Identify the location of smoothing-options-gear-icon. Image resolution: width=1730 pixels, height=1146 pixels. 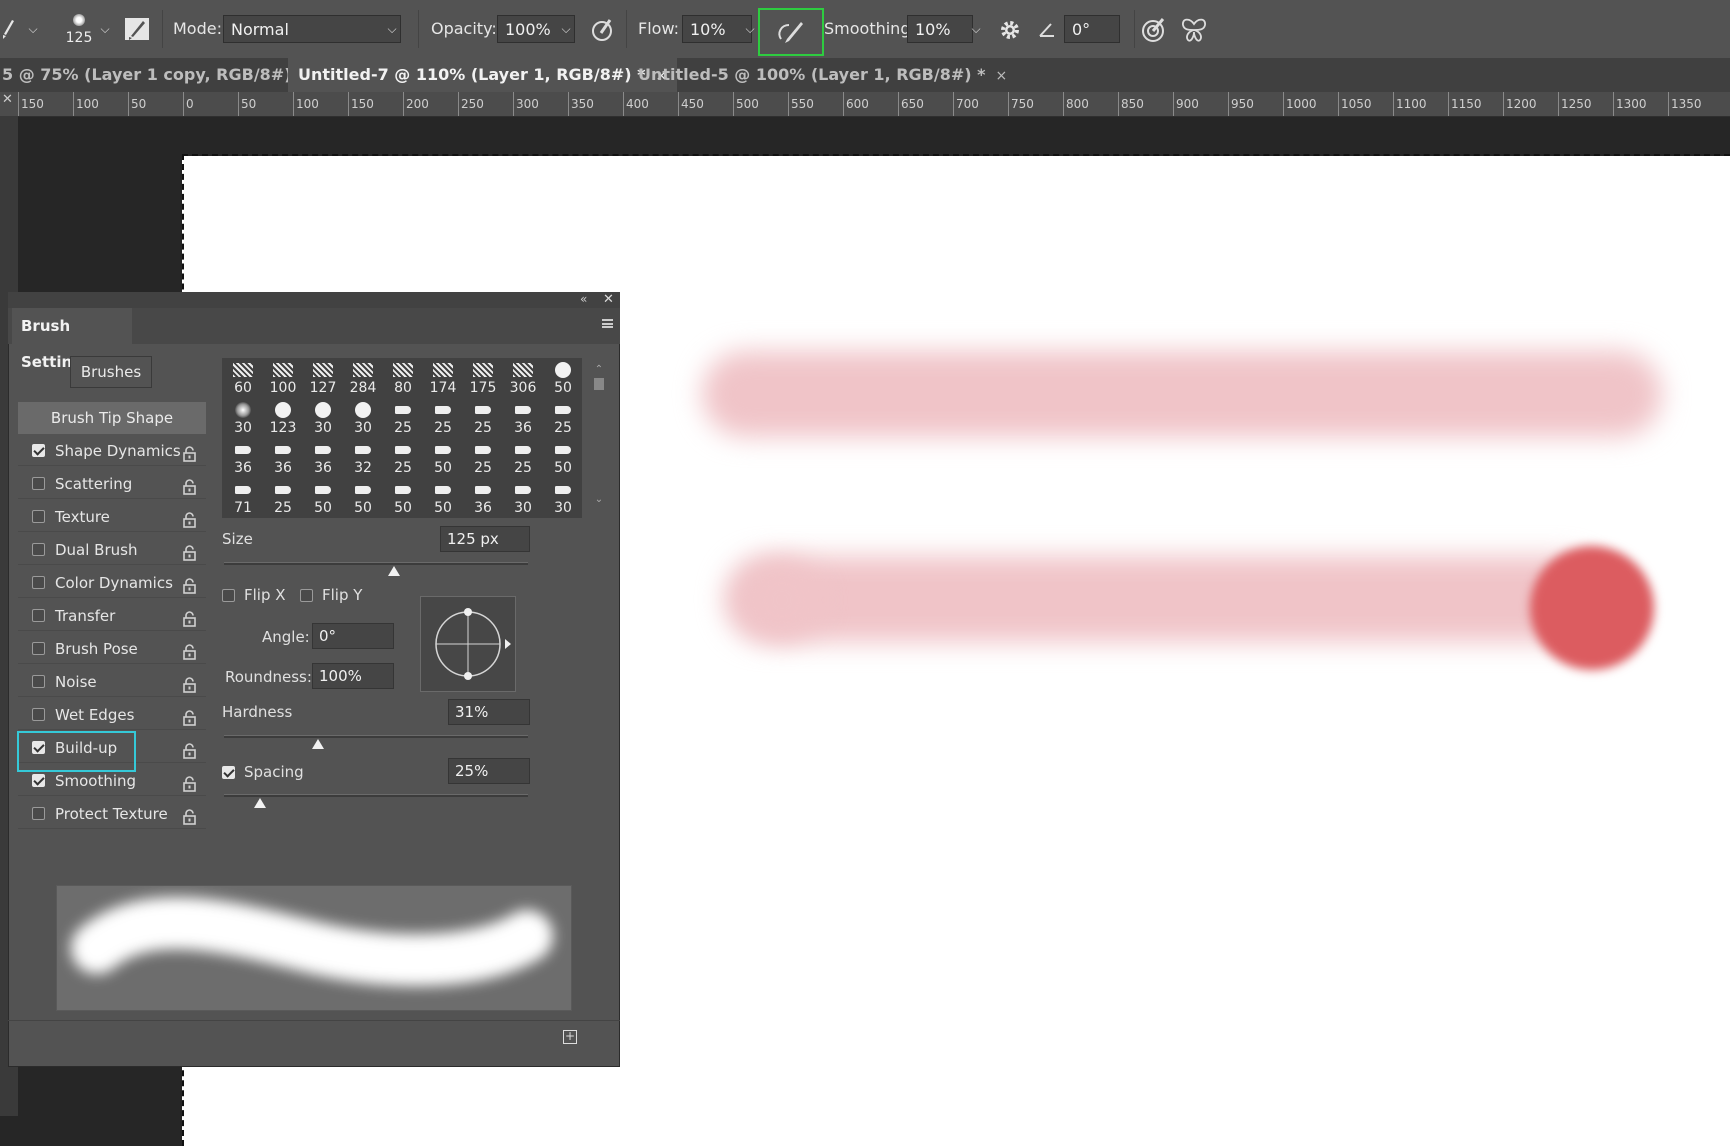
(1010, 30).